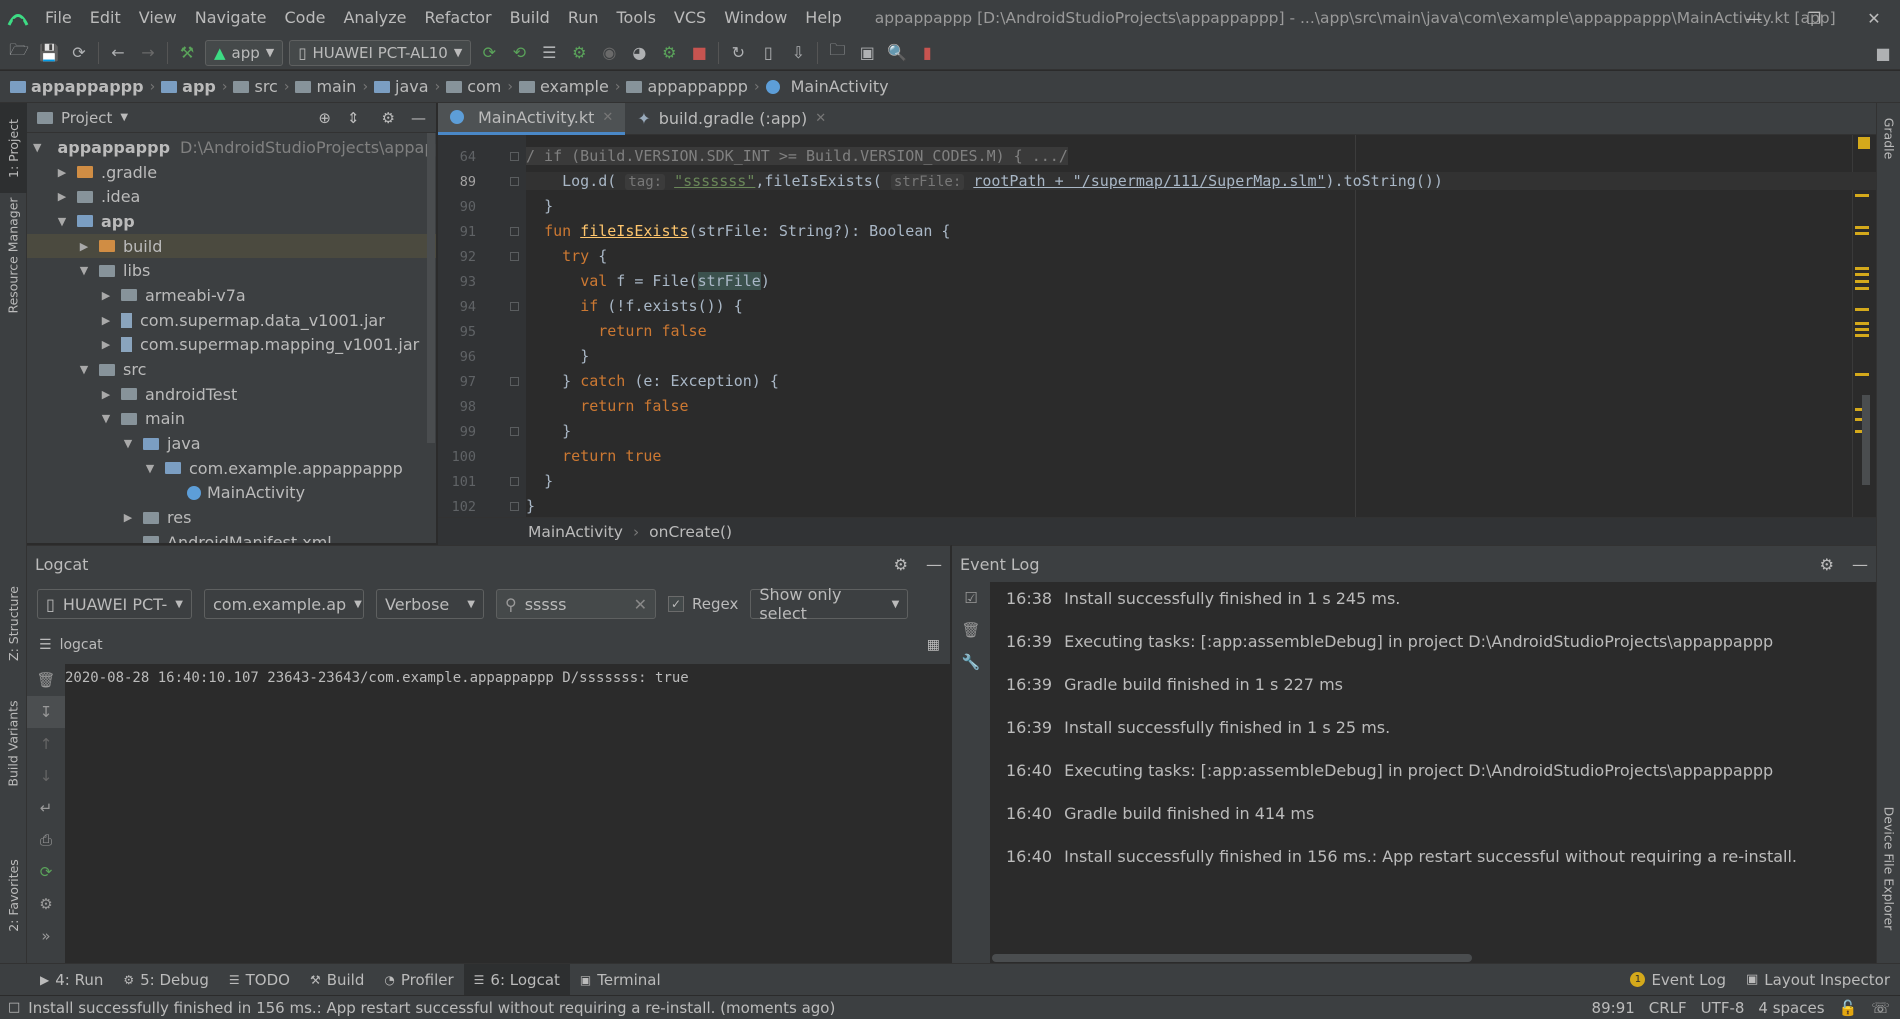 The height and width of the screenshot is (1019, 1900). Describe the element at coordinates (1613, 1008) in the screenshot. I see `caret-position: 89:91` at that location.